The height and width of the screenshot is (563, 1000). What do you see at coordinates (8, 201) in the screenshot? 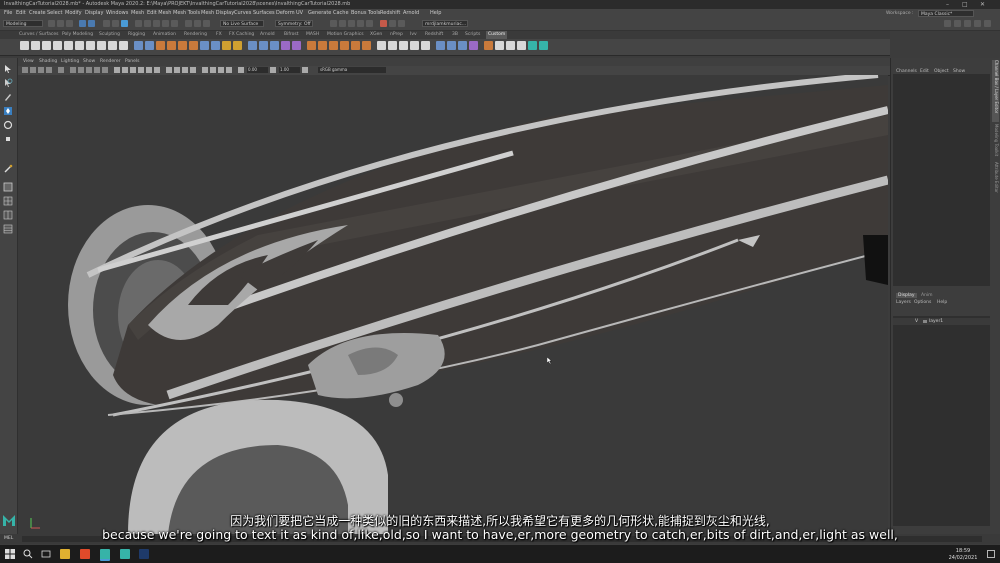
I see `four-view-layout-icon` at bounding box center [8, 201].